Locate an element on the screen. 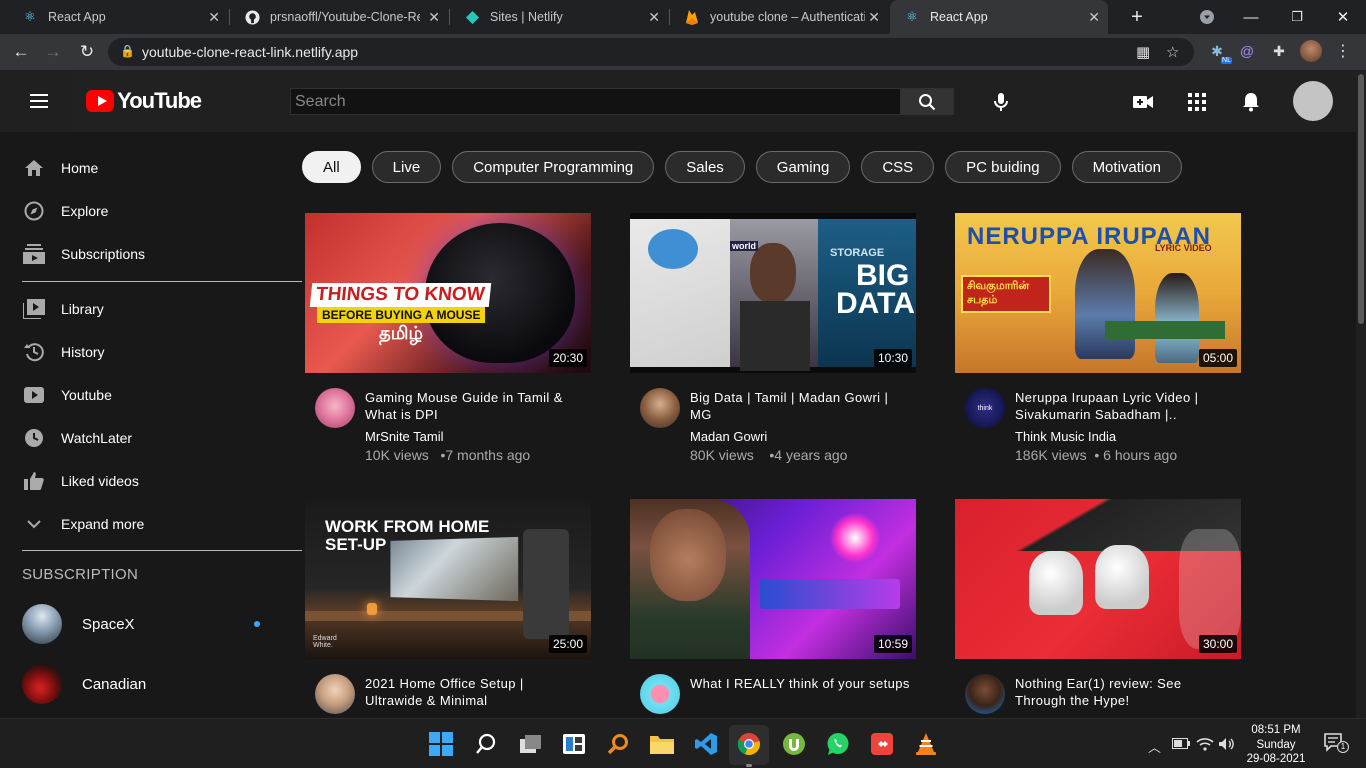 The height and width of the screenshot is (768, 1366). restore-button: ❐ is located at coordinates (1297, 17).